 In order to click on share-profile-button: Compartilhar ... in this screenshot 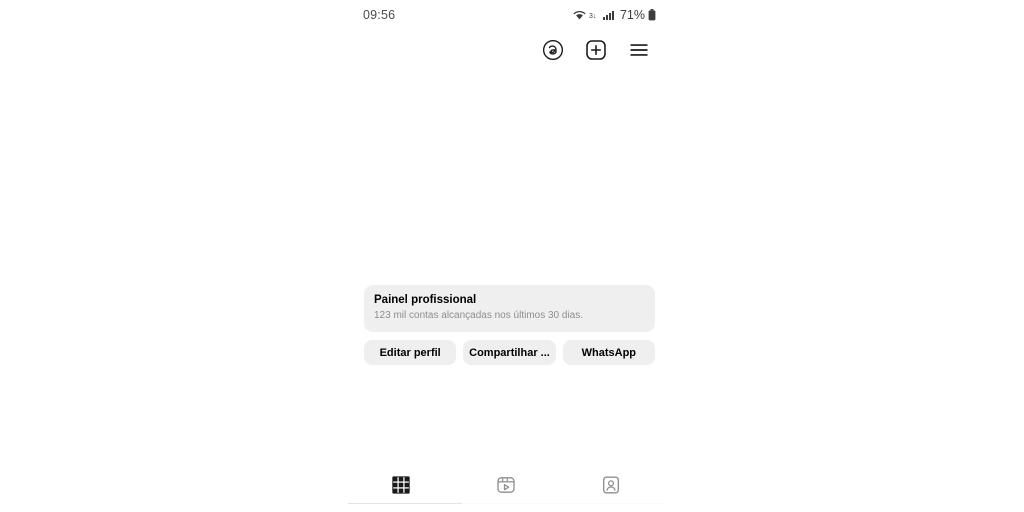, I will do `click(509, 352)`.